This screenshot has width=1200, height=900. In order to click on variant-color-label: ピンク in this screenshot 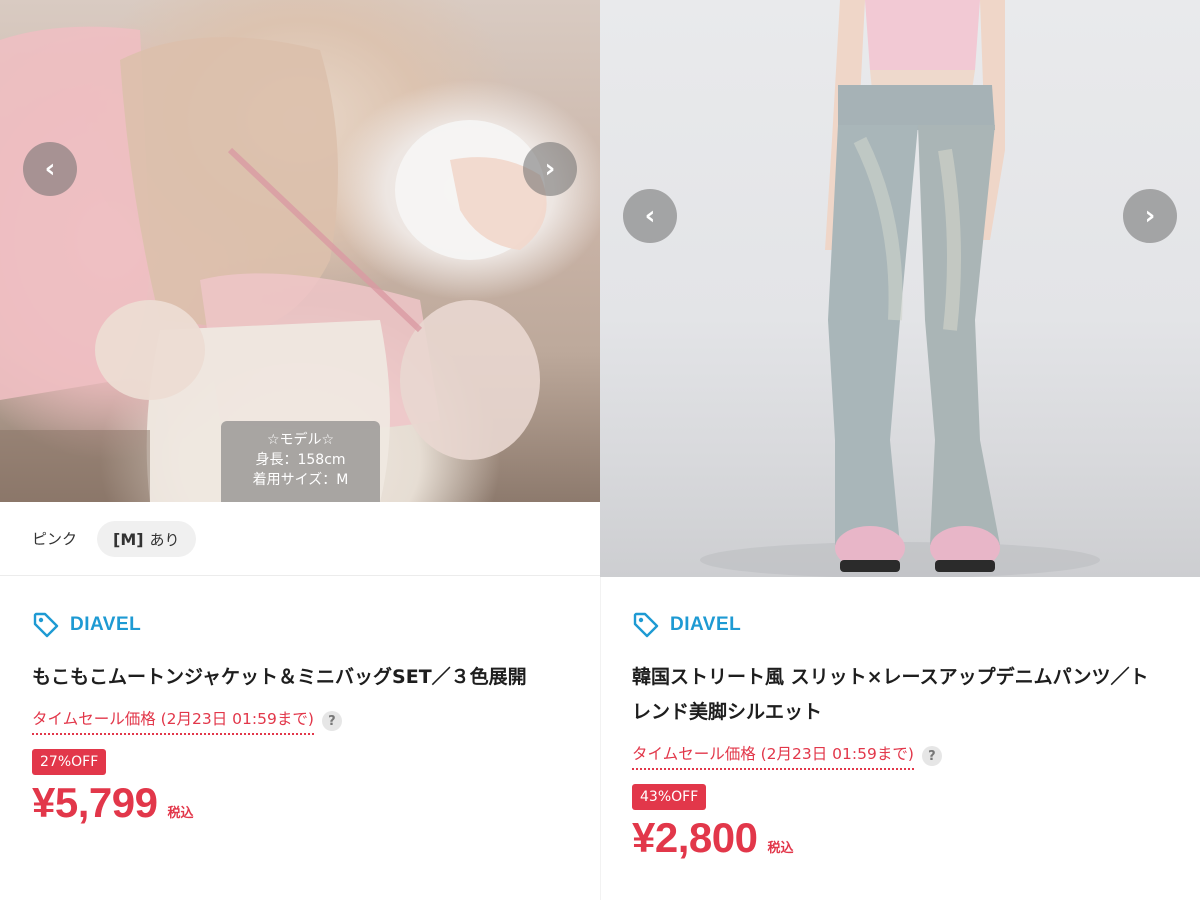, I will do `click(55, 539)`.